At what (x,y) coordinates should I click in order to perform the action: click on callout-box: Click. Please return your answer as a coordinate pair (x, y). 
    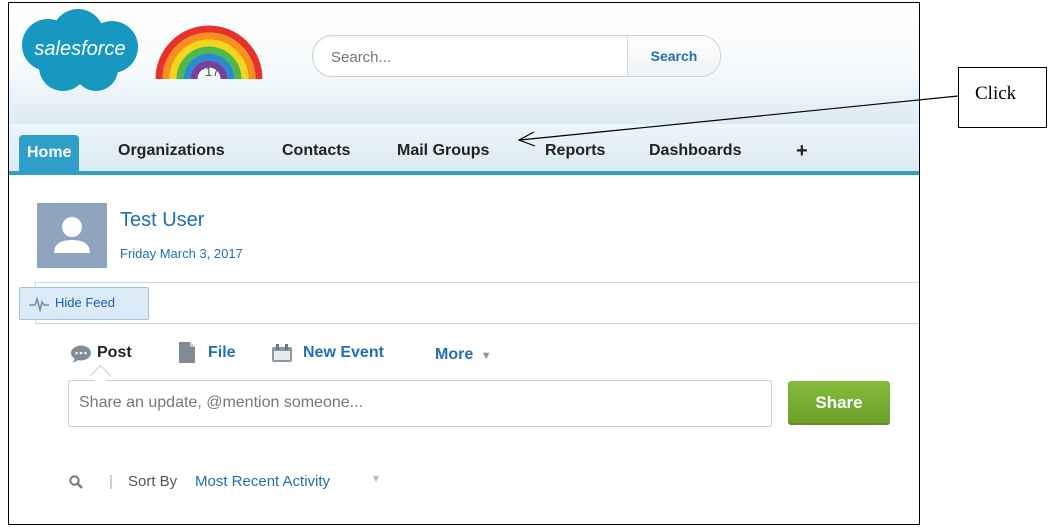
    Looking at the image, I should click on (1002, 97).